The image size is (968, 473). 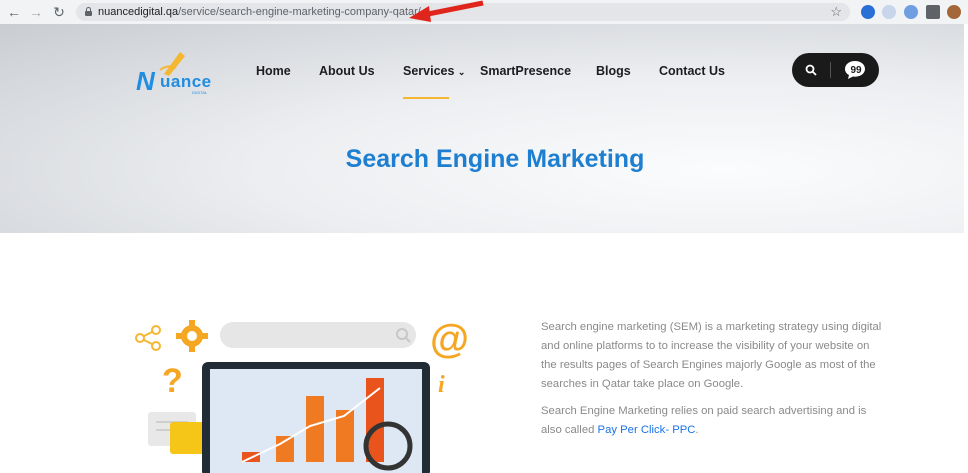 What do you see at coordinates (347, 71) in the screenshot?
I see `nav-about-us: About Us` at bounding box center [347, 71].